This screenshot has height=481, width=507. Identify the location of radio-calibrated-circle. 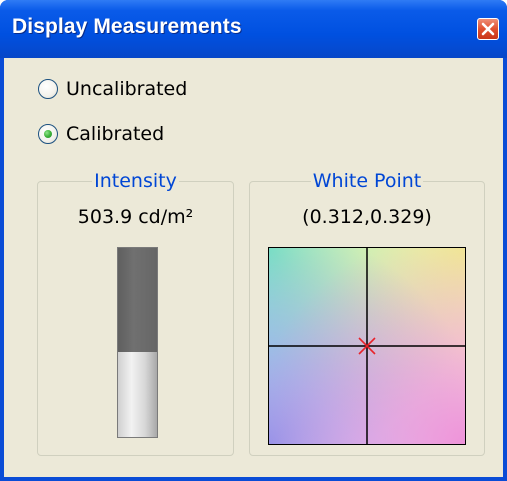
(48, 134).